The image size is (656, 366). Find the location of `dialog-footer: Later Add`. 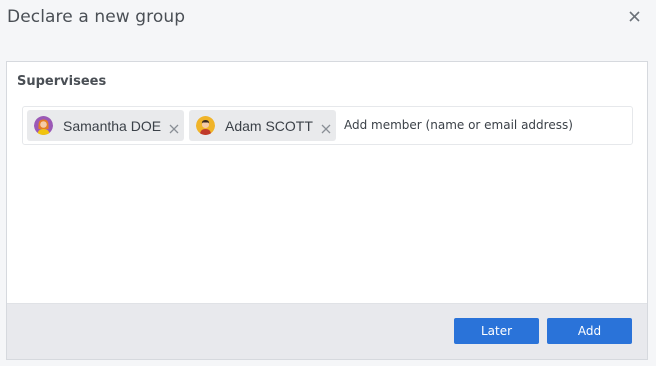

dialog-footer: Later Add is located at coordinates (327, 331).